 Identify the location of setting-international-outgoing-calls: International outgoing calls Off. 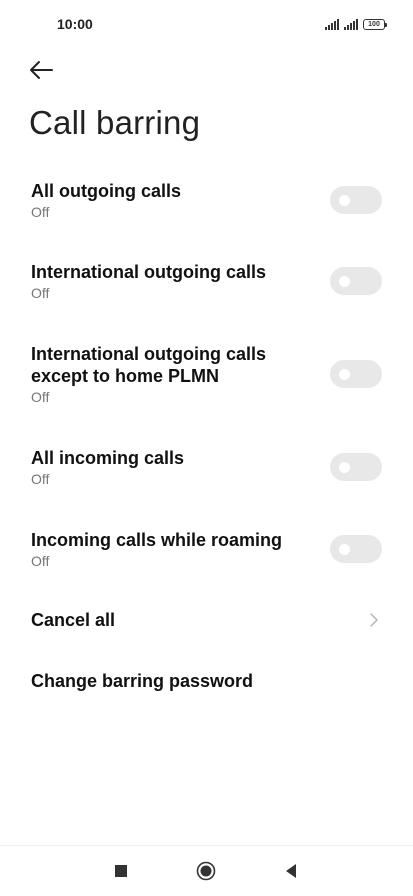
(206, 281).